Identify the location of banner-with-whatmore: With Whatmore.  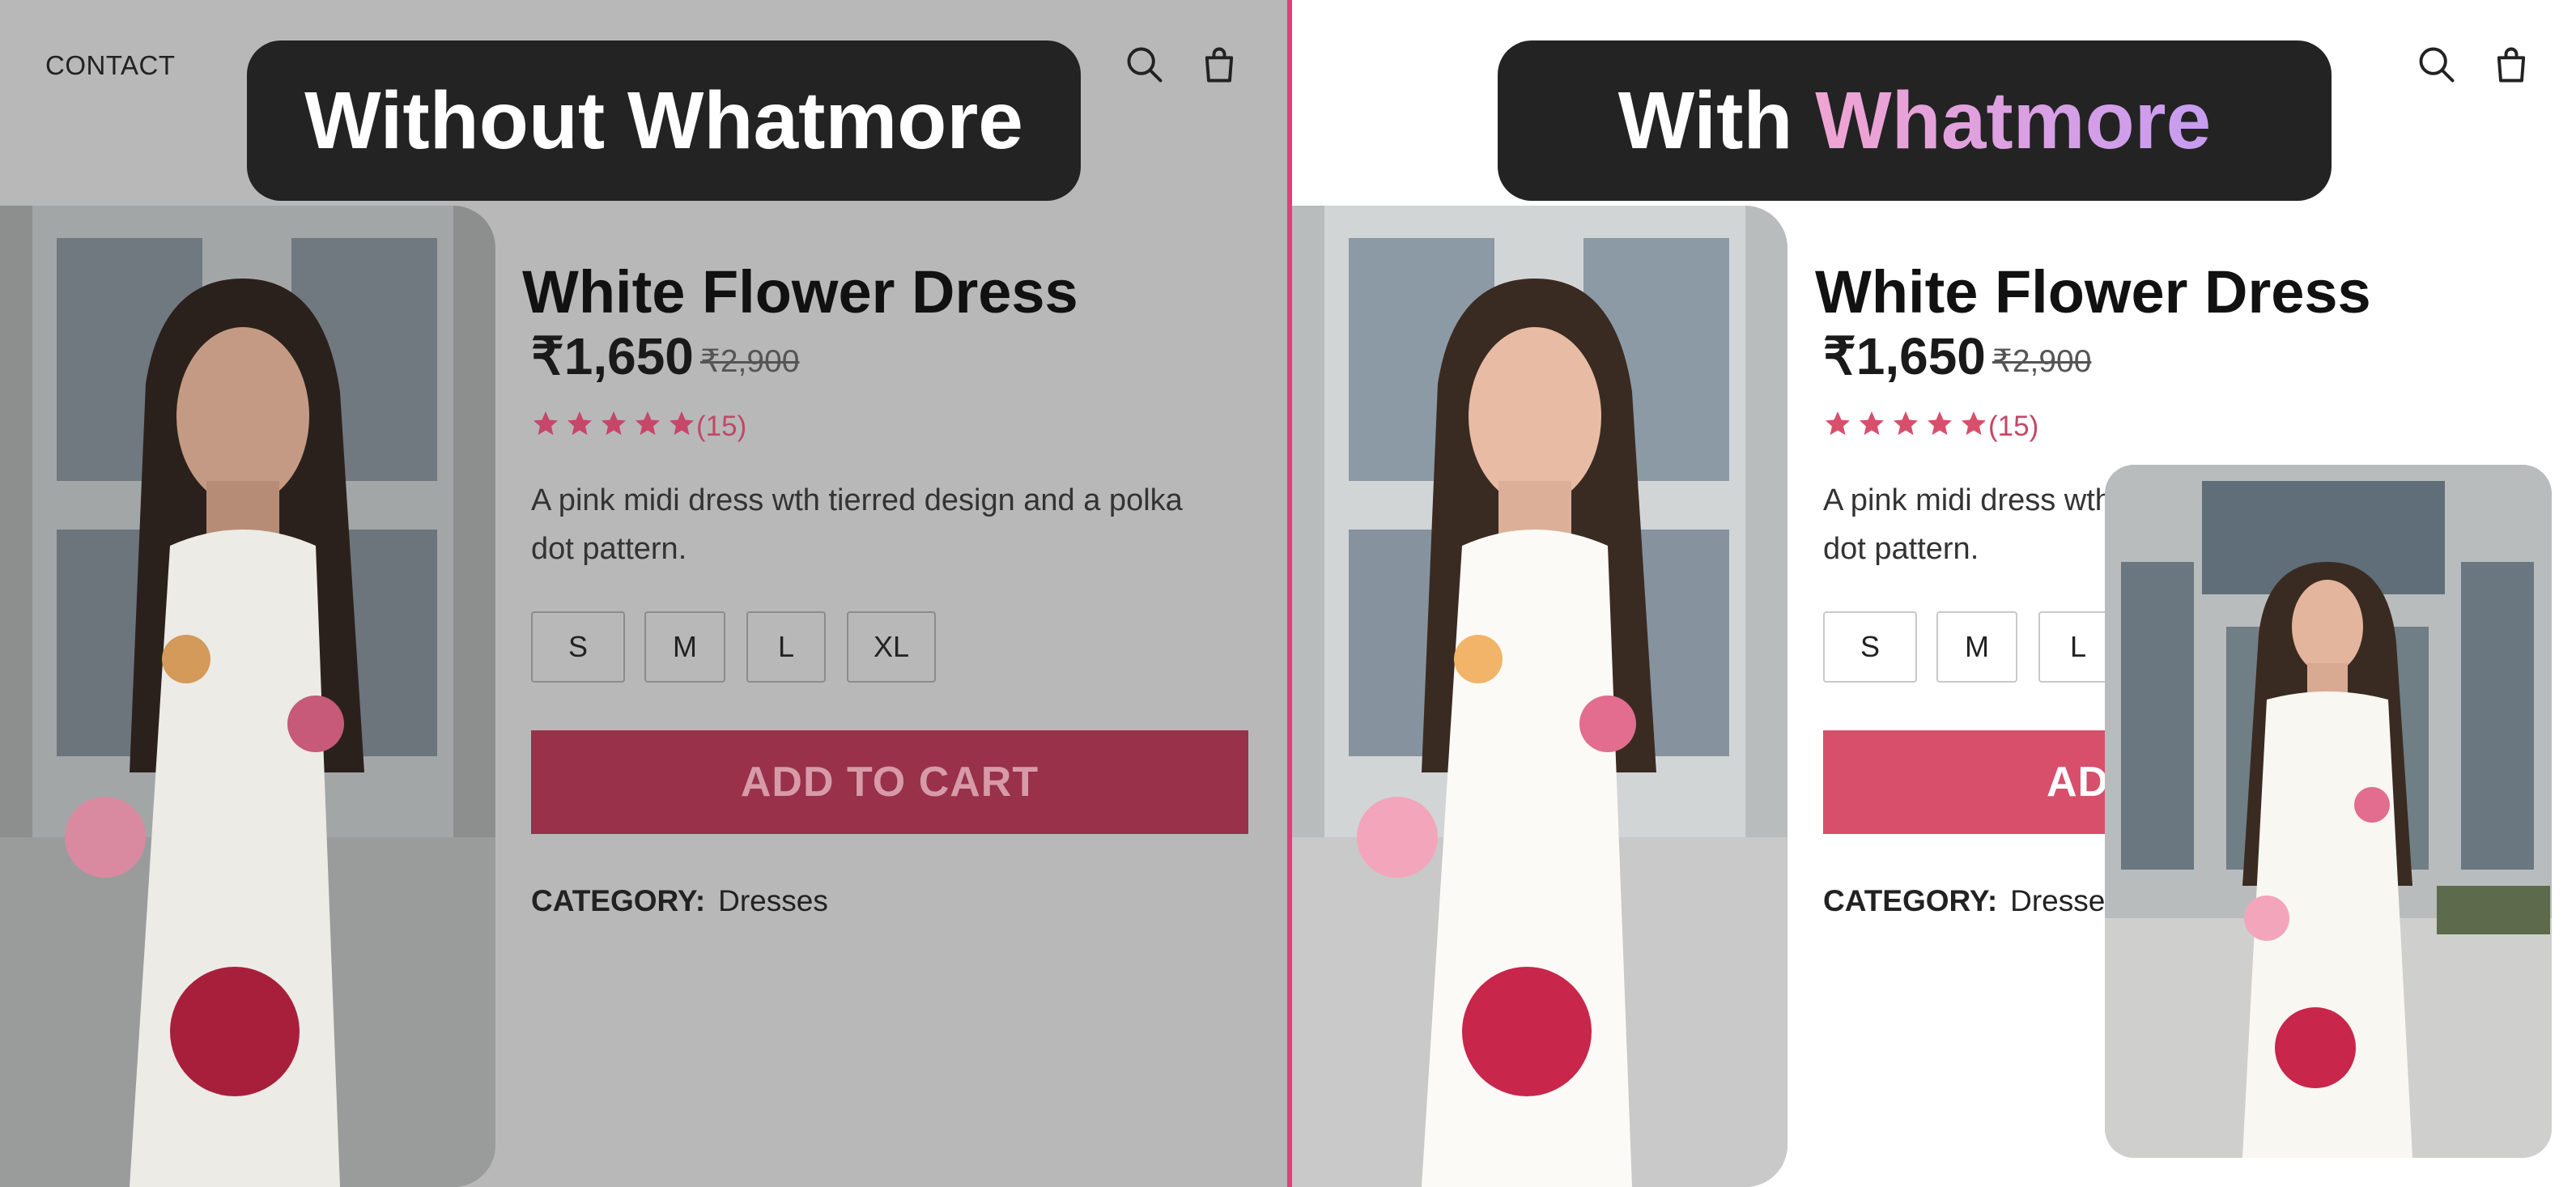
(1915, 120).